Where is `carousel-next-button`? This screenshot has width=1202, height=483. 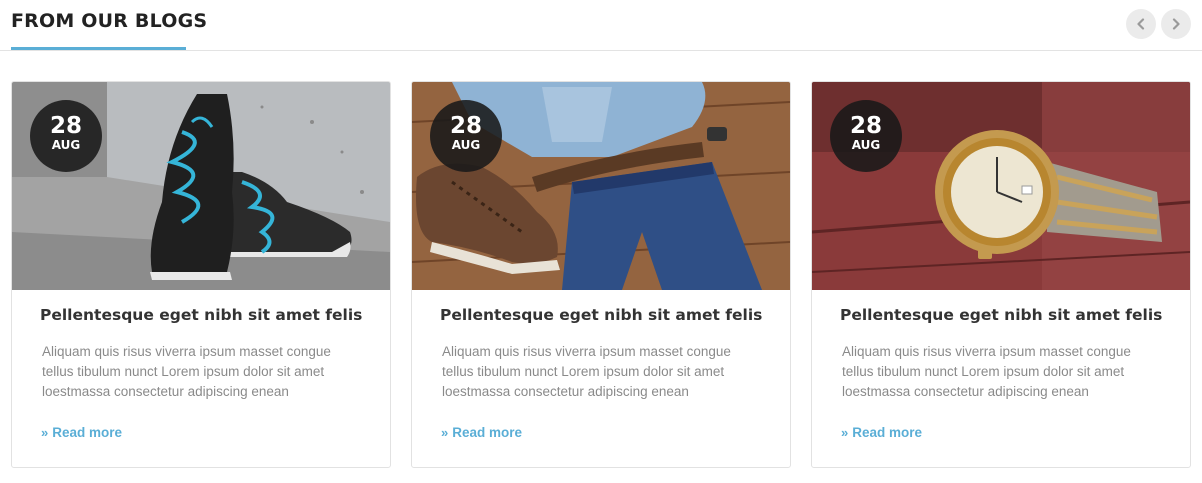
carousel-next-button is located at coordinates (1176, 24).